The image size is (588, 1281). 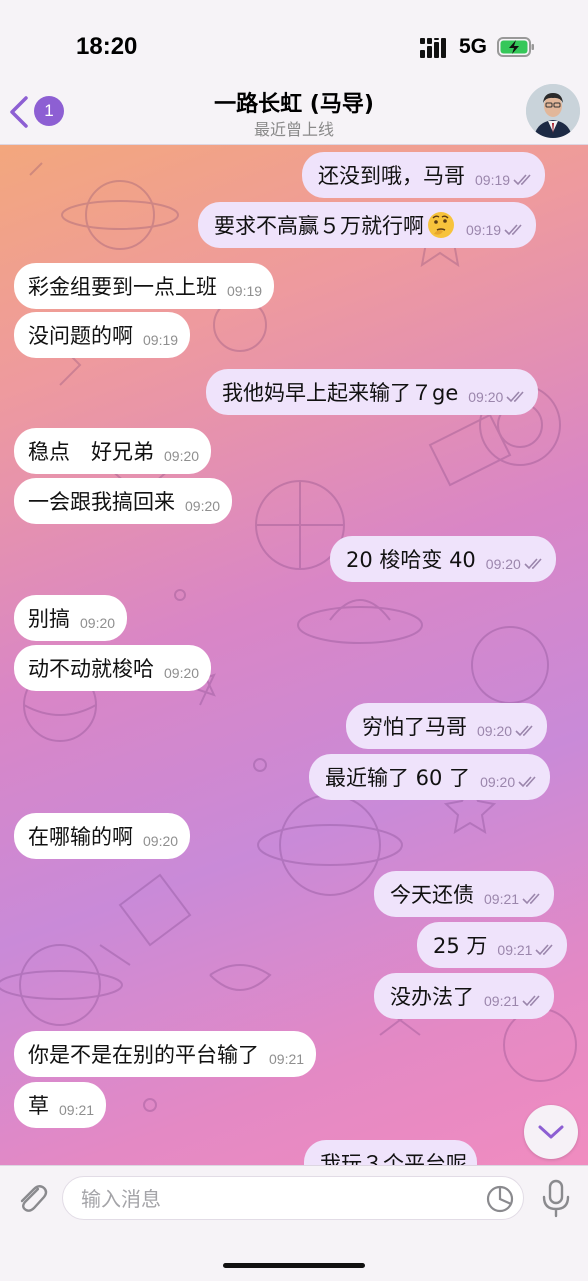 What do you see at coordinates (411, 560) in the screenshot?
I see `message-text: 20 梭哈变 40` at bounding box center [411, 560].